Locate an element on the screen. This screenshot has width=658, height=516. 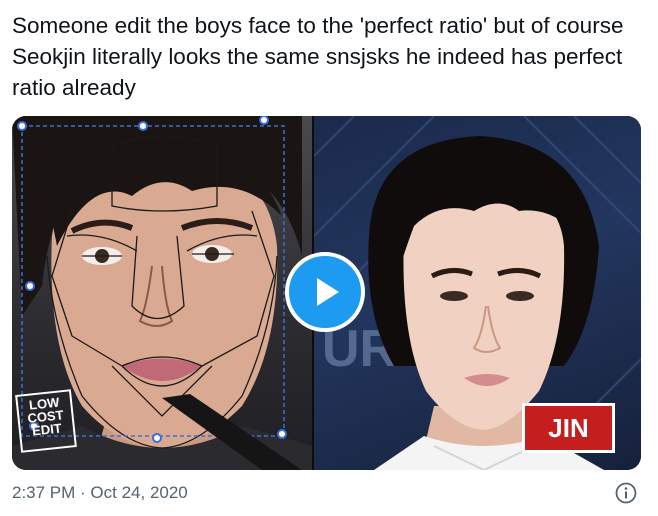
tweet-timestamp: 2:37 PM · Oct 24, 2020 is located at coordinates (100, 493).